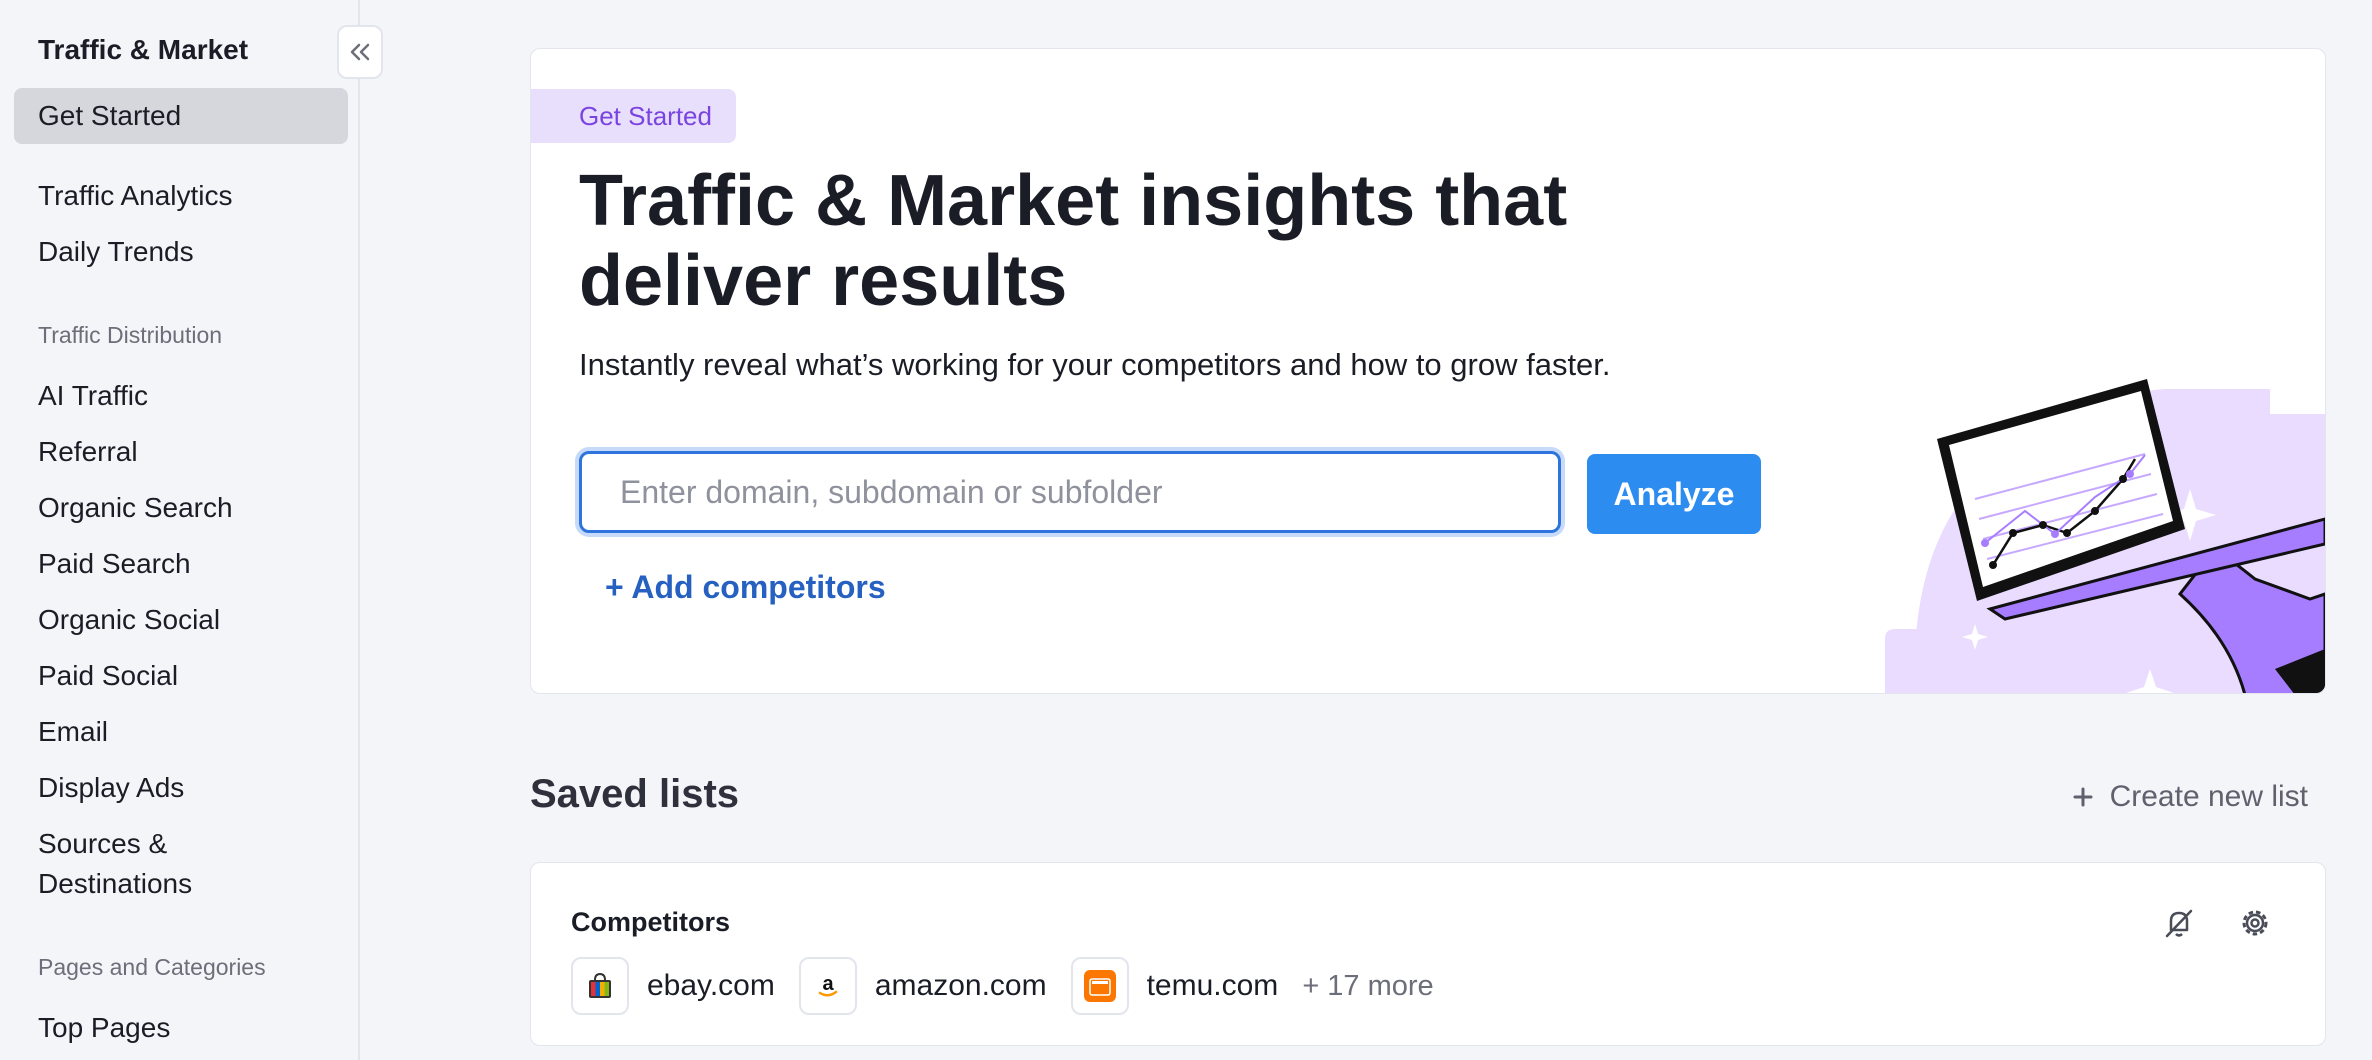 The image size is (2372, 1060). Describe the element at coordinates (135, 508) in the screenshot. I see `sidebar-item-organic-search: Organic Search` at that location.